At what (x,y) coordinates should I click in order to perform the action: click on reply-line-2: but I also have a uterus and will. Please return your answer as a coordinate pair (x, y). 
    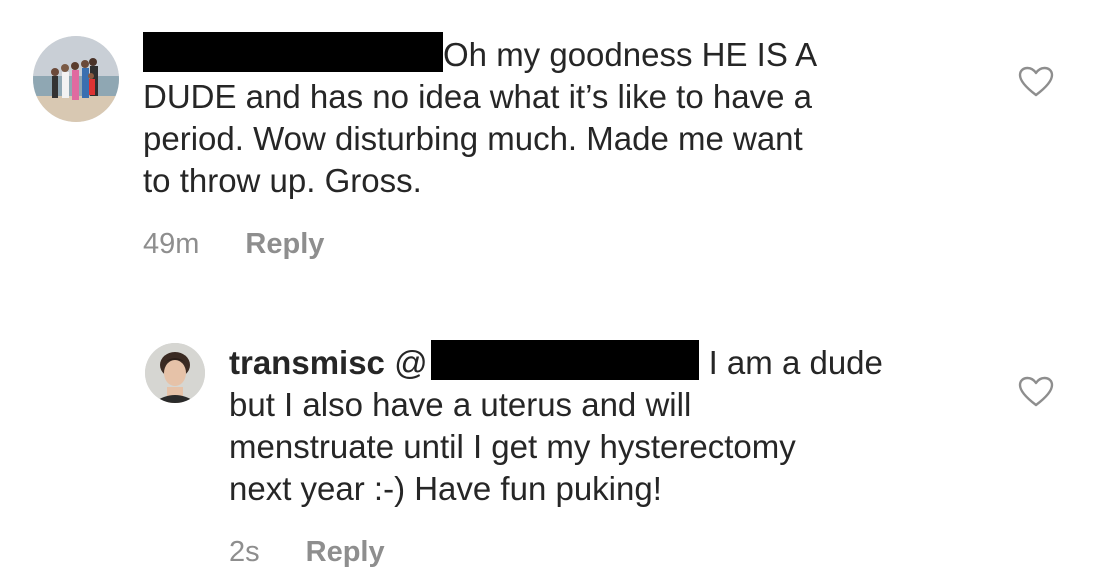
    Looking at the image, I should click on (460, 404).